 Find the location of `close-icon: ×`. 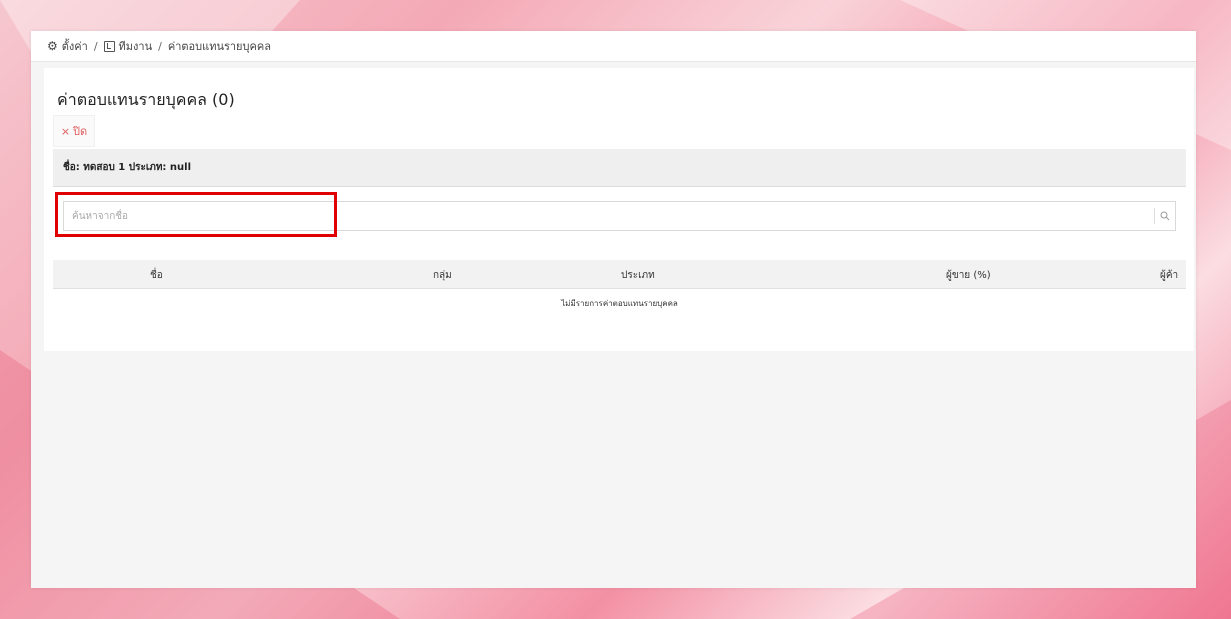

close-icon: × is located at coordinates (65, 131).